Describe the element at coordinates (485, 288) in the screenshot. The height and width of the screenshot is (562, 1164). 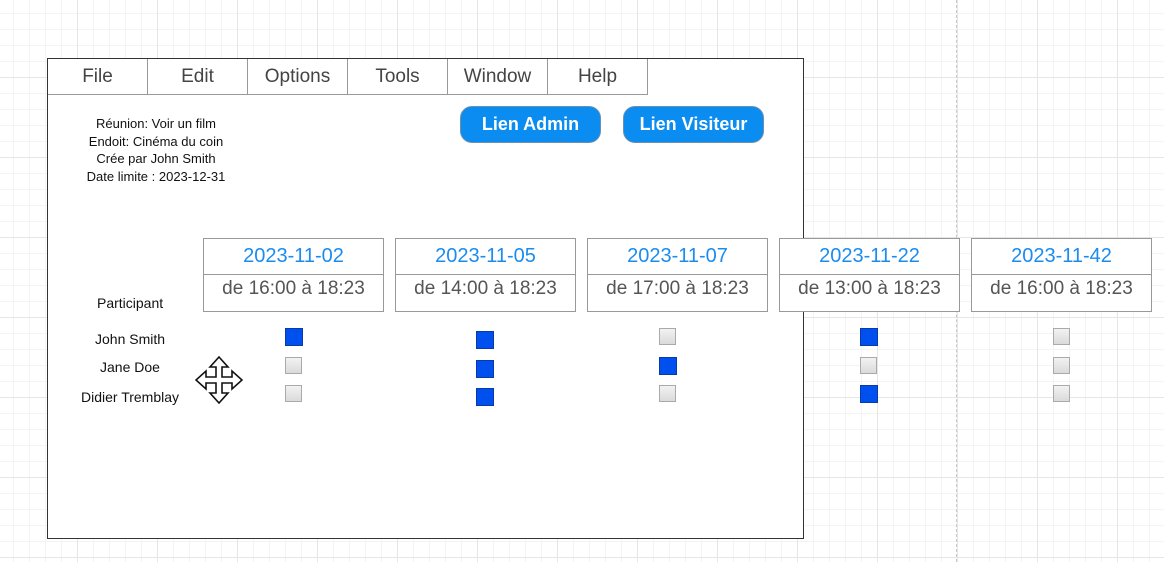
I see `time-label: de 14:00 à 18:23` at that location.